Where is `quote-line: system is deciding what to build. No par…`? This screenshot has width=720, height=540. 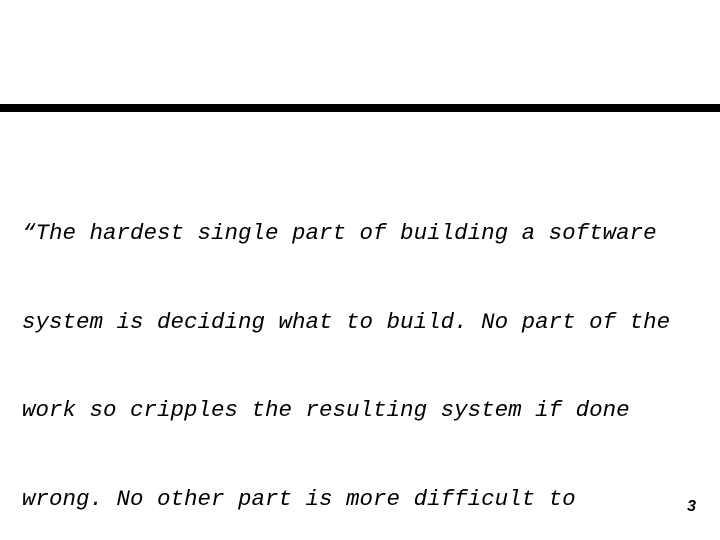 quote-line: system is deciding what to build. No par… is located at coordinates (346, 321).